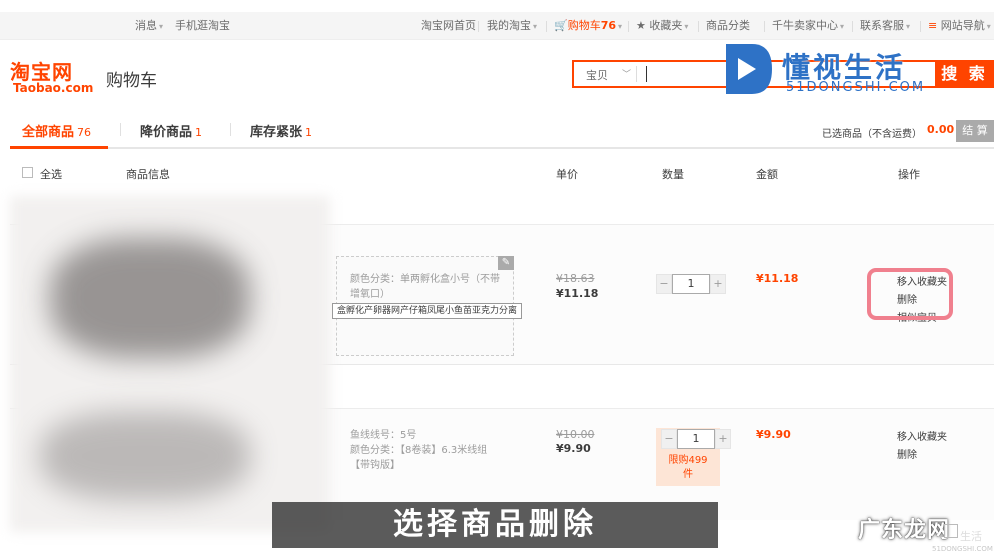 The height and width of the screenshot is (560, 994). What do you see at coordinates (627, 75) in the screenshot?
I see `chevron-down-icon: ﹀` at bounding box center [627, 75].